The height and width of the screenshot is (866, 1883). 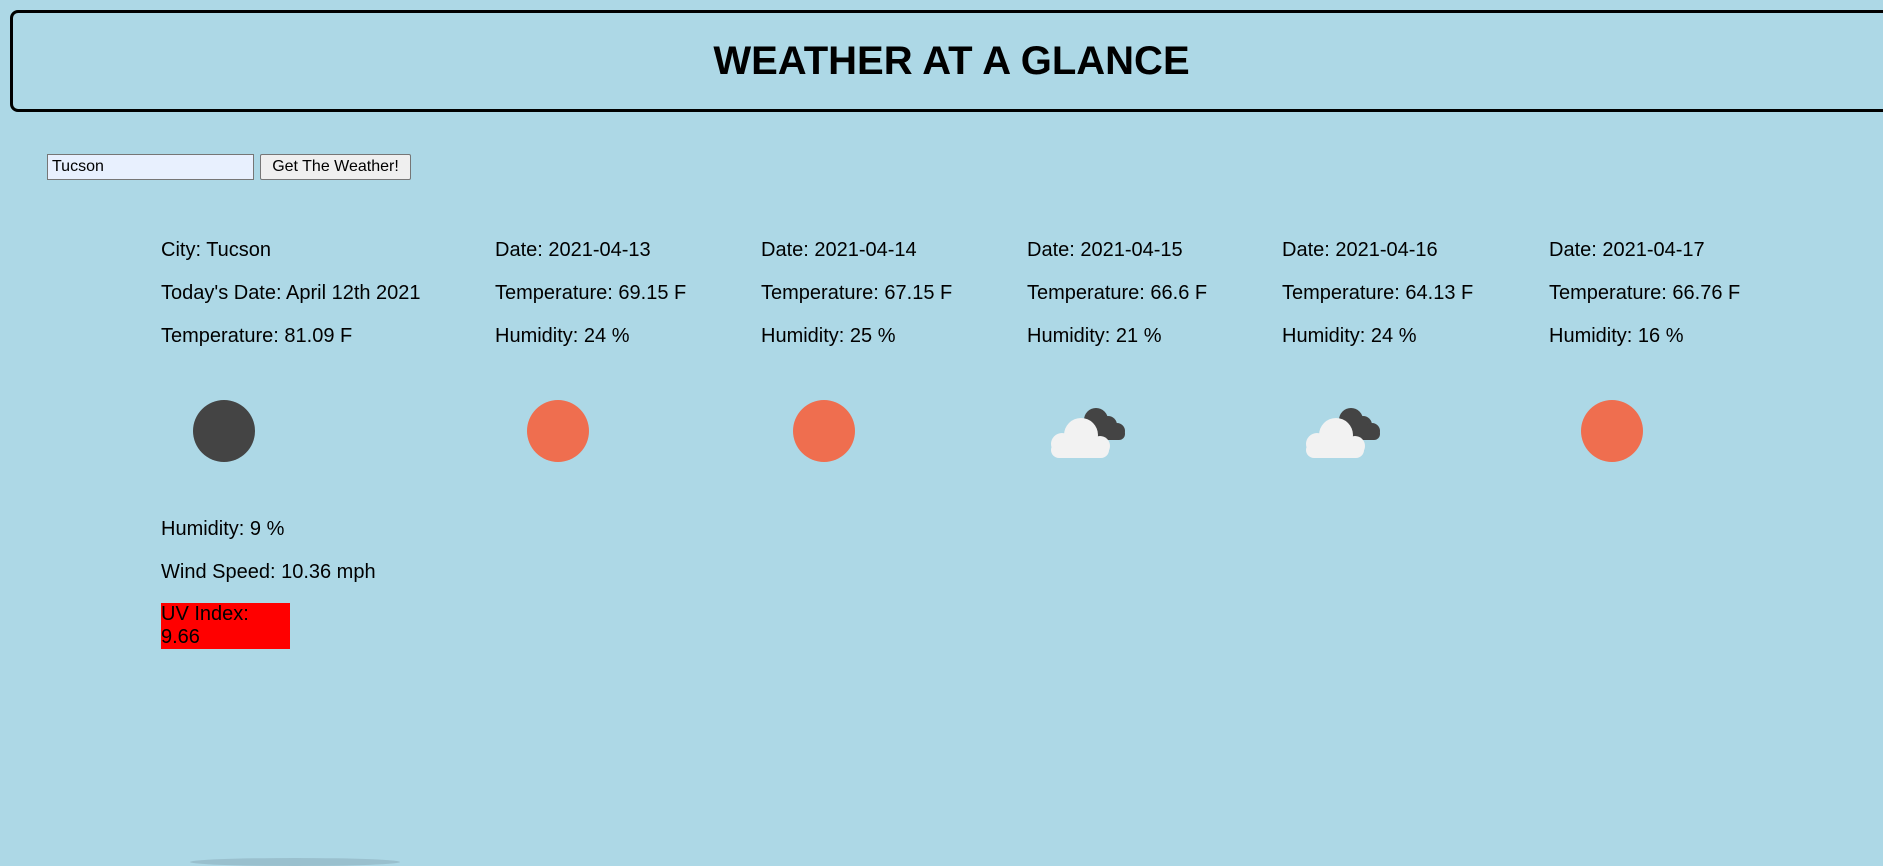 What do you see at coordinates (1627, 250) in the screenshot?
I see `forecast-date: Date: 2021-04-17` at bounding box center [1627, 250].